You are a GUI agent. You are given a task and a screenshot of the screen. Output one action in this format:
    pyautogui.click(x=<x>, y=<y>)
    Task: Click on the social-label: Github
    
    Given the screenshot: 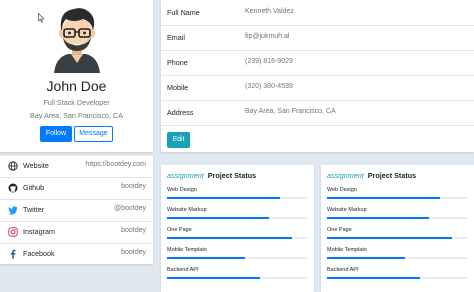 What is the action you would take?
    pyautogui.click(x=34, y=187)
    